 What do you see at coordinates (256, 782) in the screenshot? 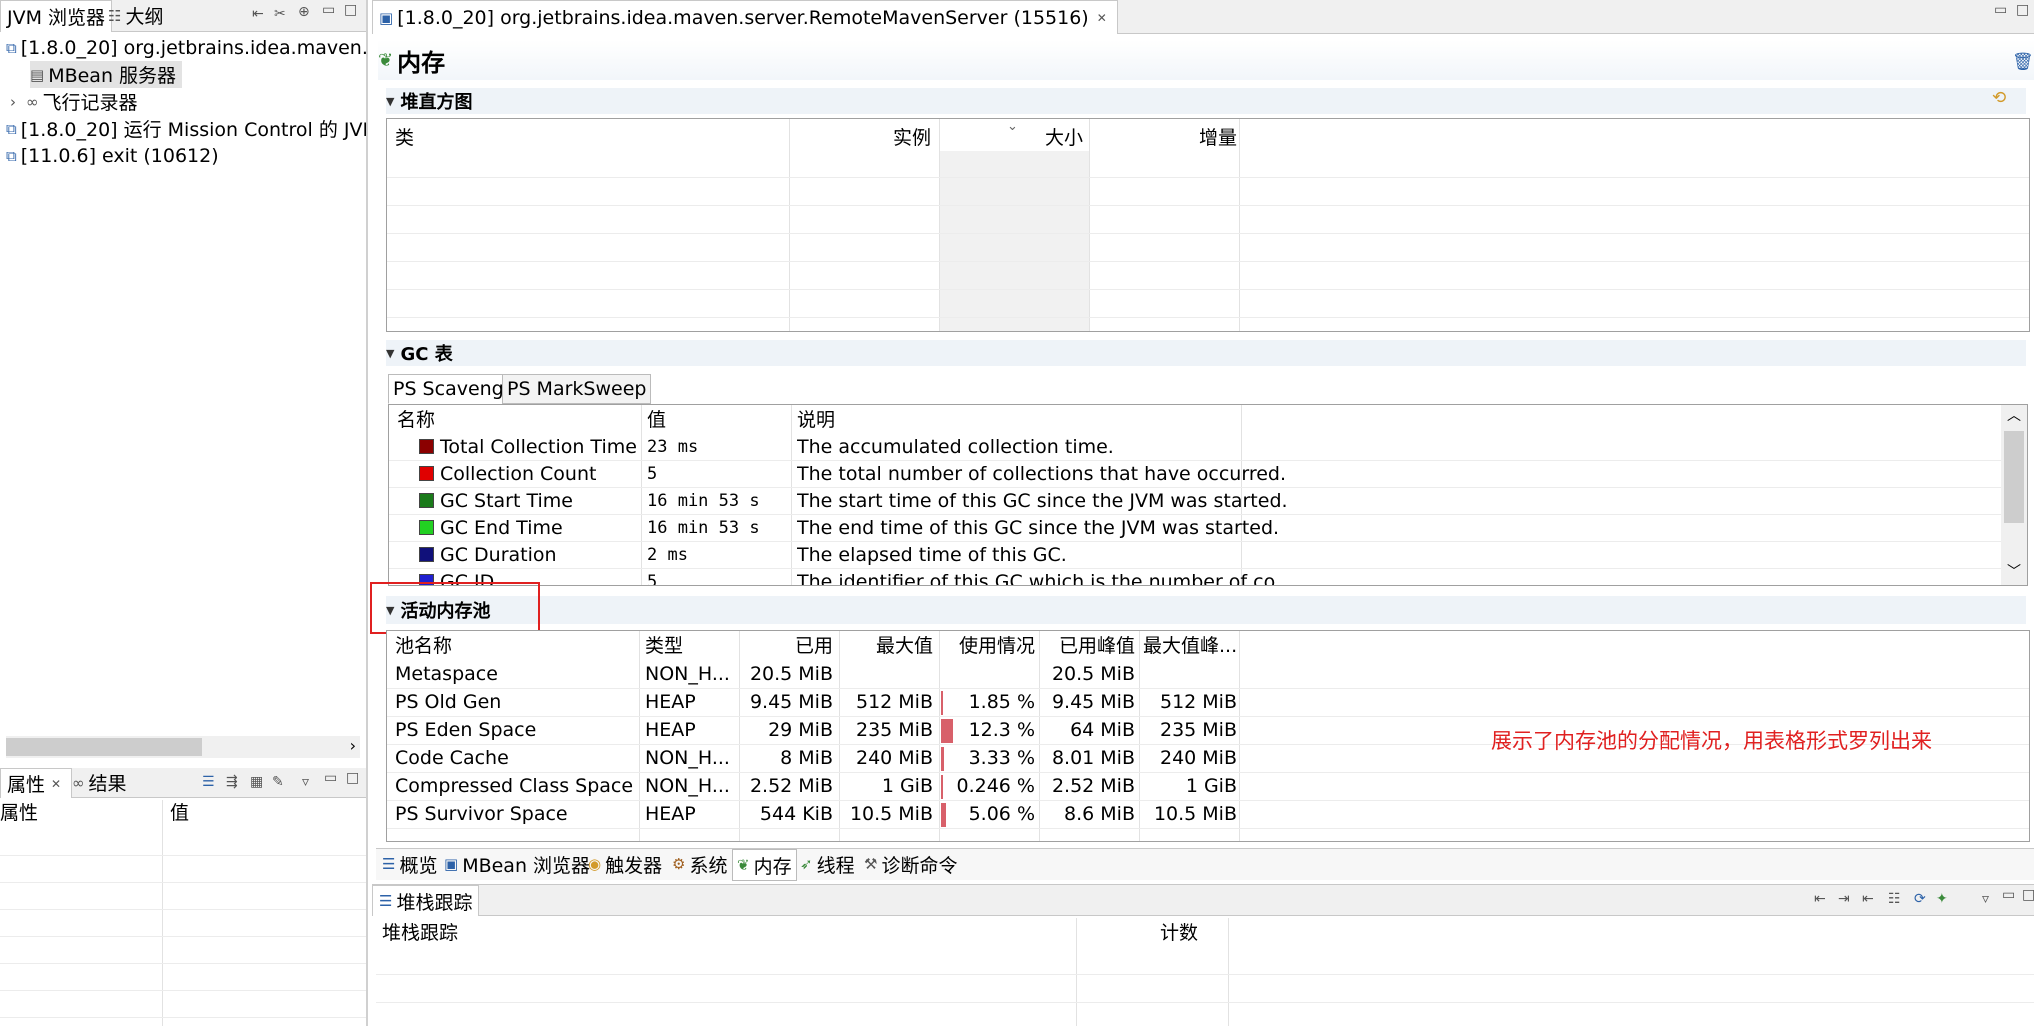
I see `table-icon: ▦` at bounding box center [256, 782].